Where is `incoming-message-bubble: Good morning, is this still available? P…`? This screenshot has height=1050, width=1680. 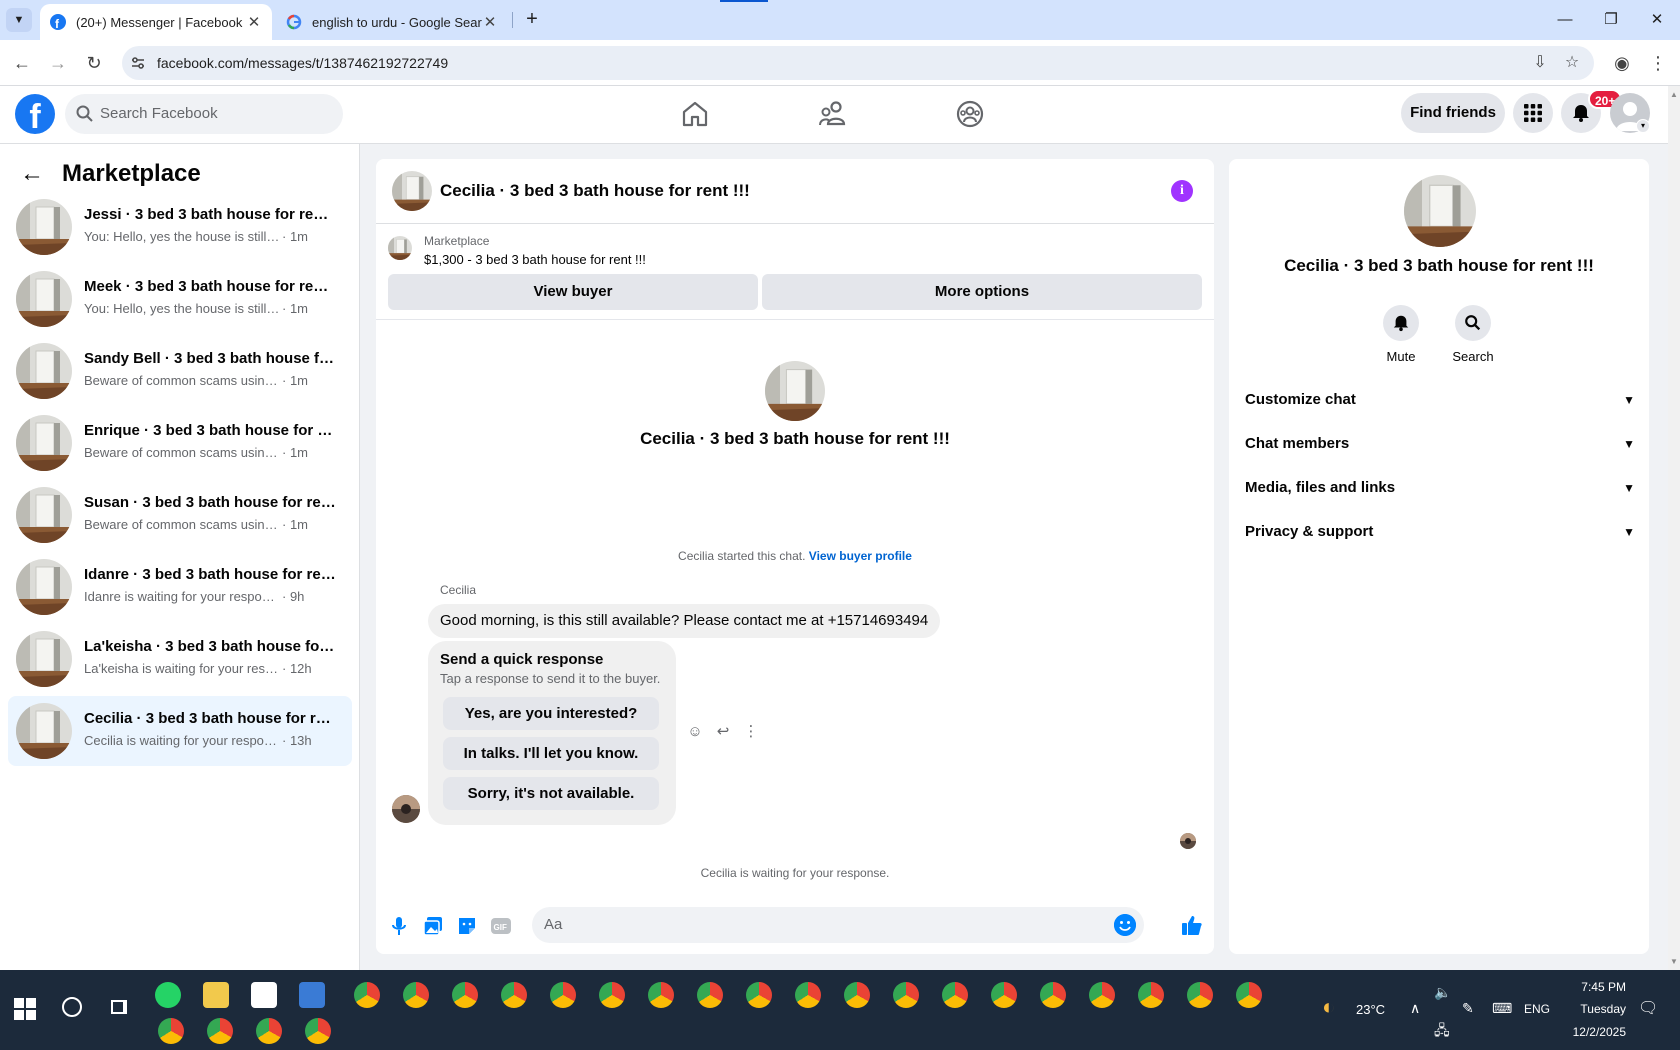
incoming-message-bubble: Good morning, is this still available? P… is located at coordinates (684, 621).